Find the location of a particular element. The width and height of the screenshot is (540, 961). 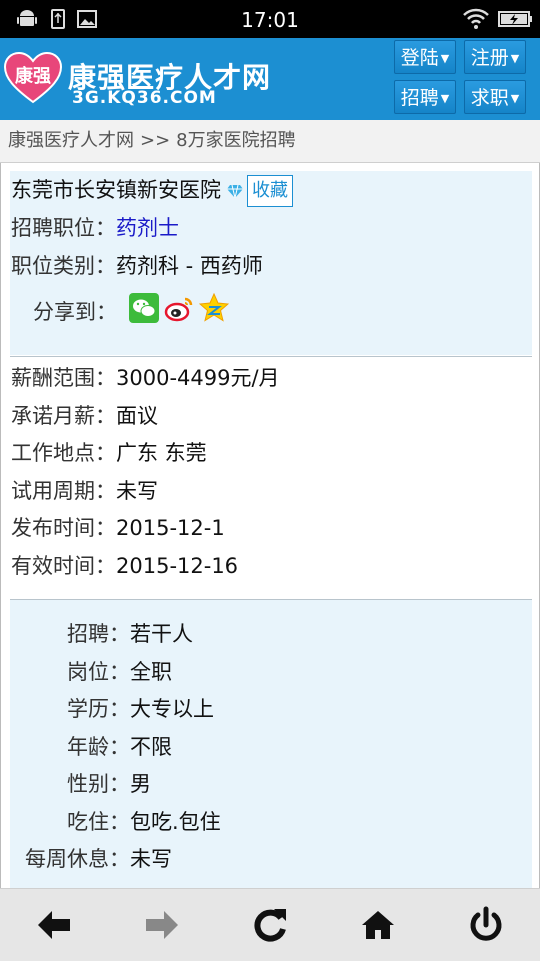

breadcrumb-home: 康强医疗人才网 is located at coordinates (71, 140).